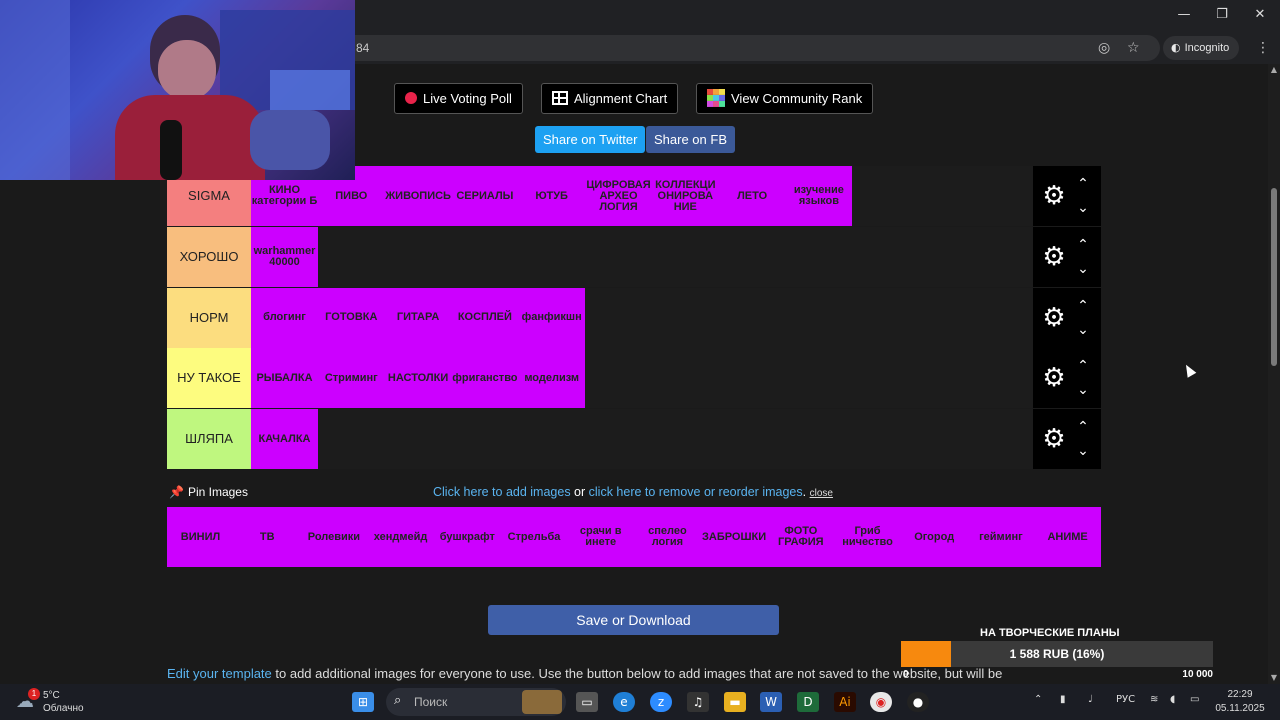 This screenshot has width=1280, height=720. I want to click on tier-item: warhammer 40000, so click(284, 256).